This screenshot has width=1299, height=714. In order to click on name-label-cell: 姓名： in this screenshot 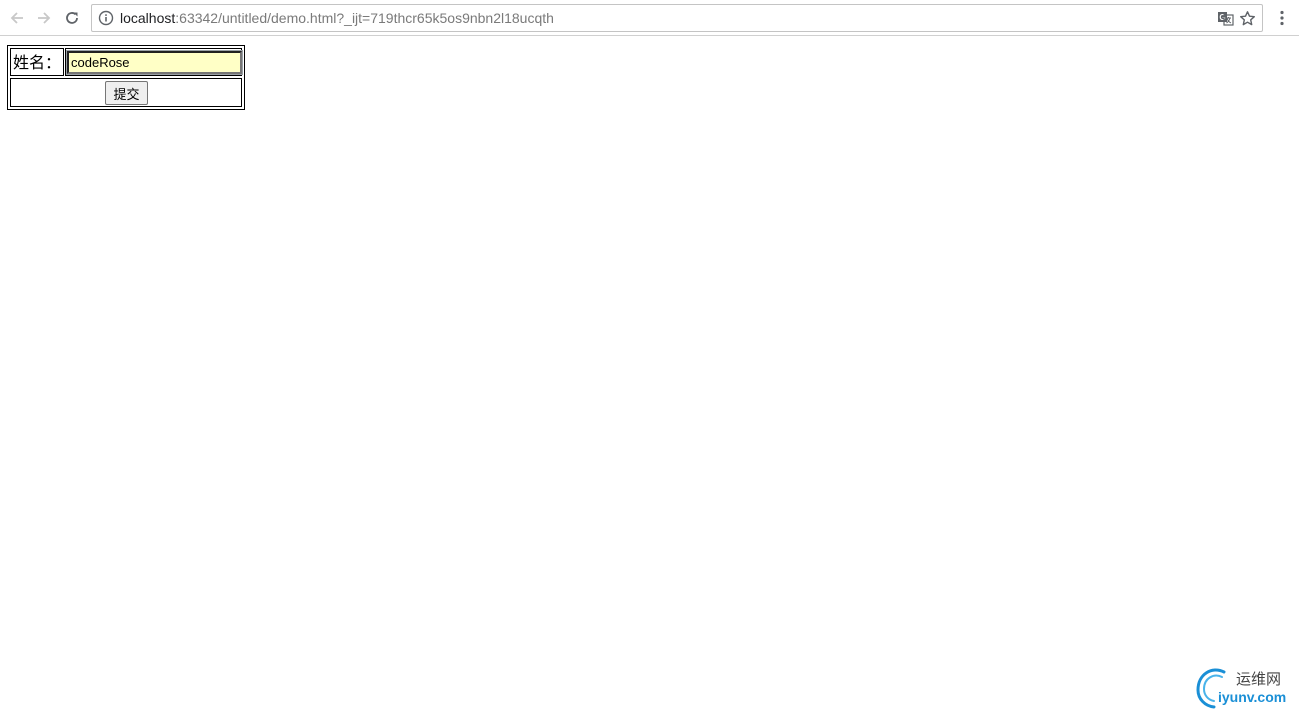, I will do `click(37, 62)`.